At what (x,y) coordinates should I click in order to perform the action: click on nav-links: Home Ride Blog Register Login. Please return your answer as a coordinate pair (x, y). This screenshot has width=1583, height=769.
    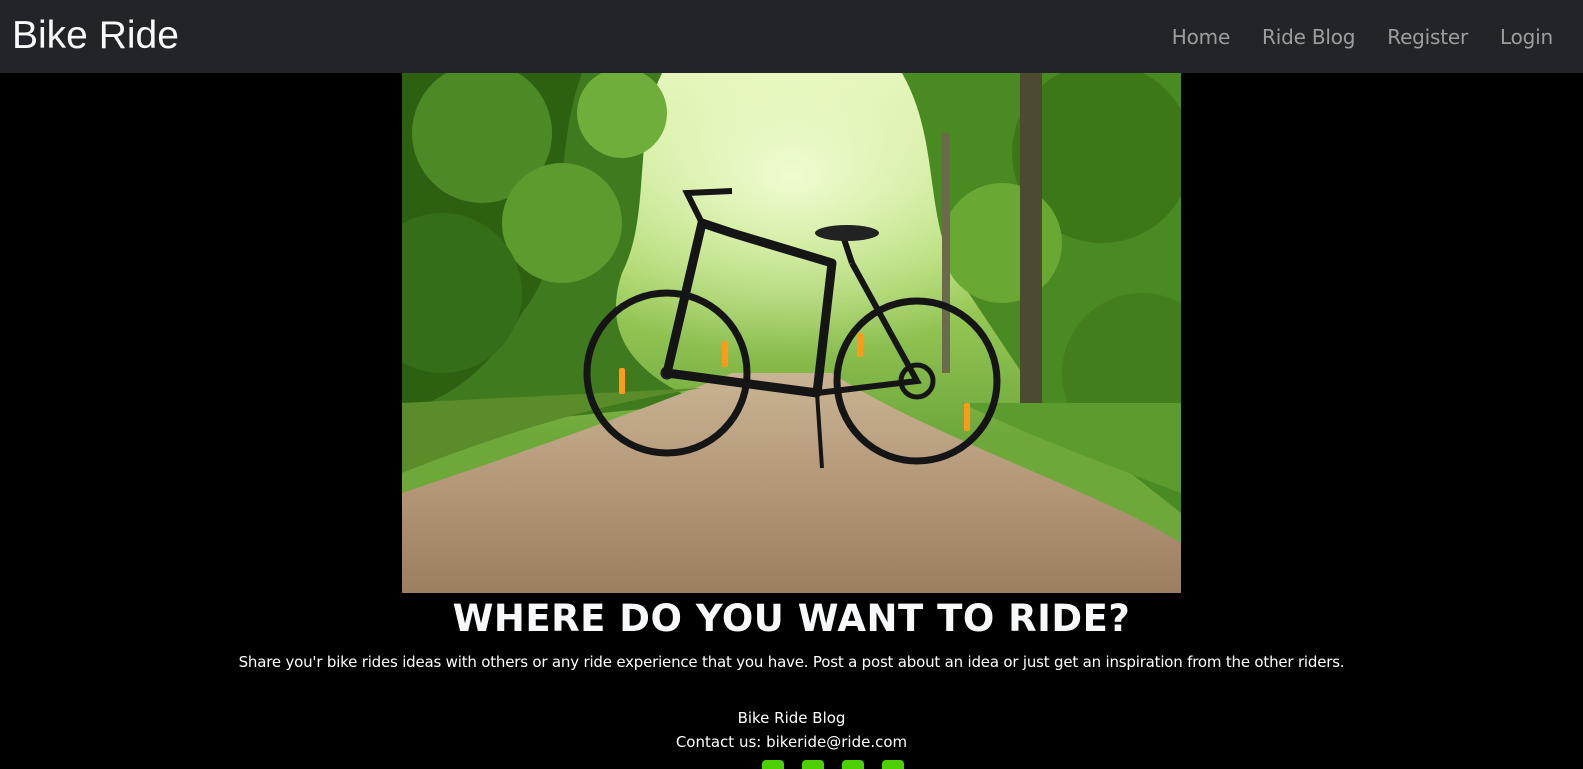
    Looking at the image, I should click on (1346, 37).